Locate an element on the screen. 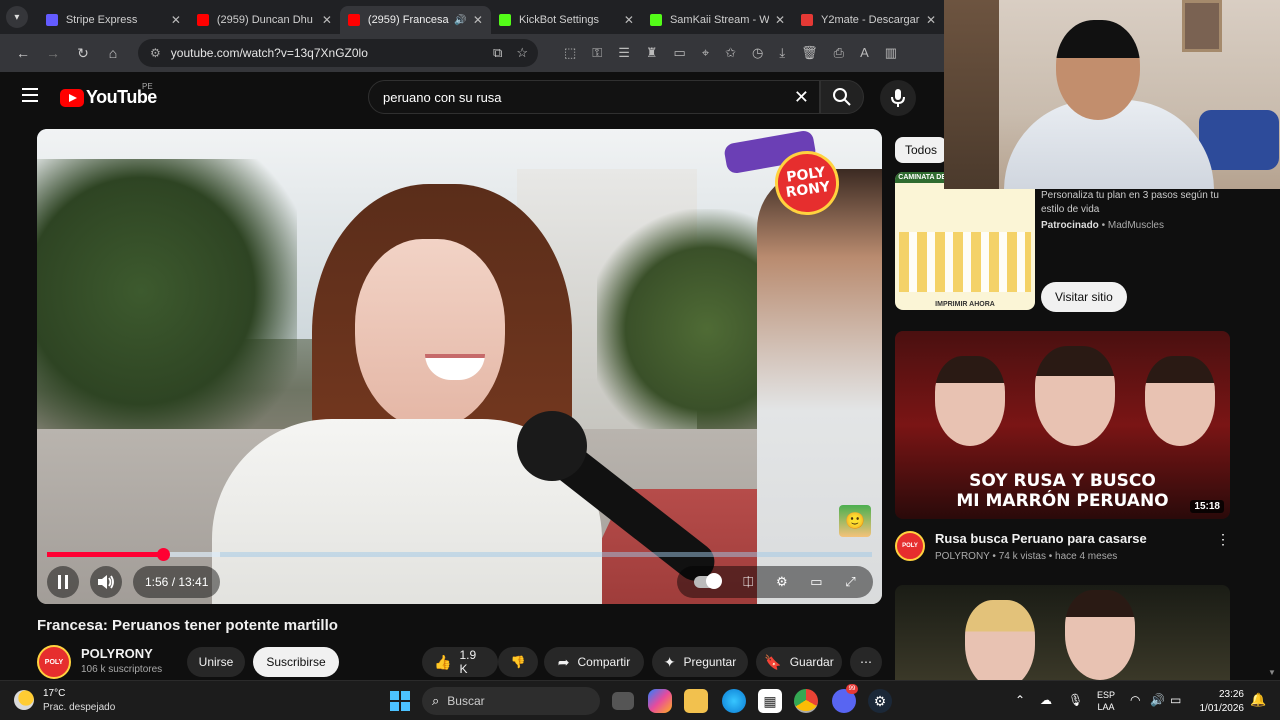 Image resolution: width=1280 pixels, height=720 pixels. windows-start-icon is located at coordinates (400, 701).